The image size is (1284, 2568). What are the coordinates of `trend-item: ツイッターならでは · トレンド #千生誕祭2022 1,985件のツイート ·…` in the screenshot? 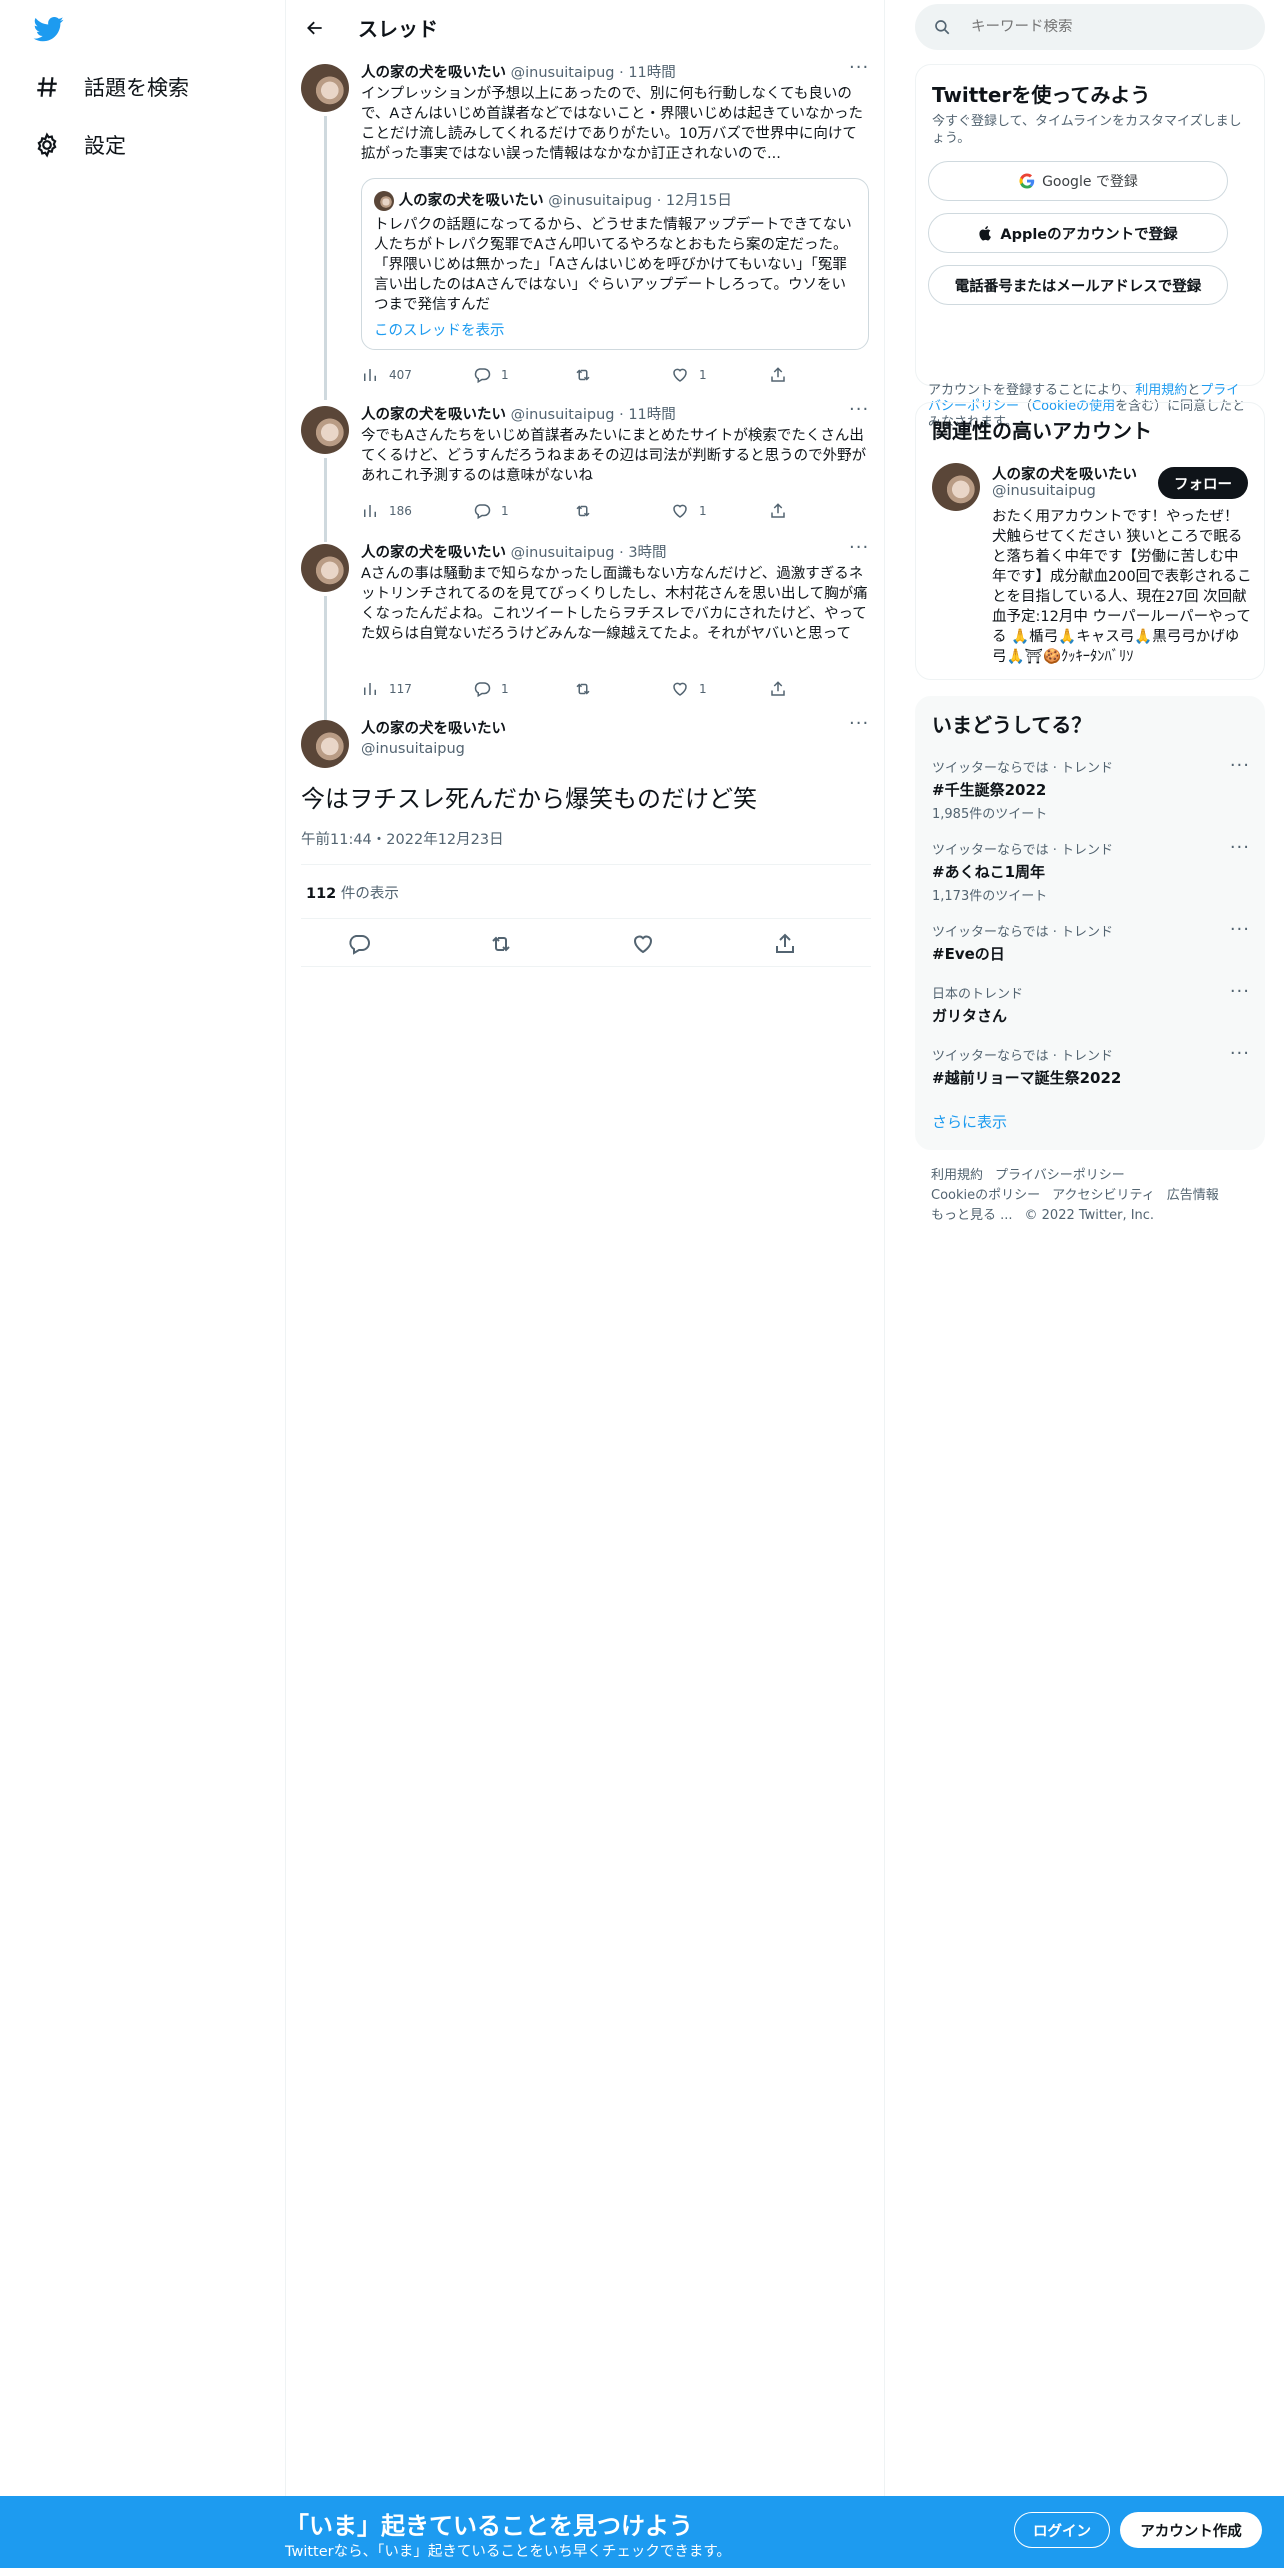 It's located at (1091, 788).